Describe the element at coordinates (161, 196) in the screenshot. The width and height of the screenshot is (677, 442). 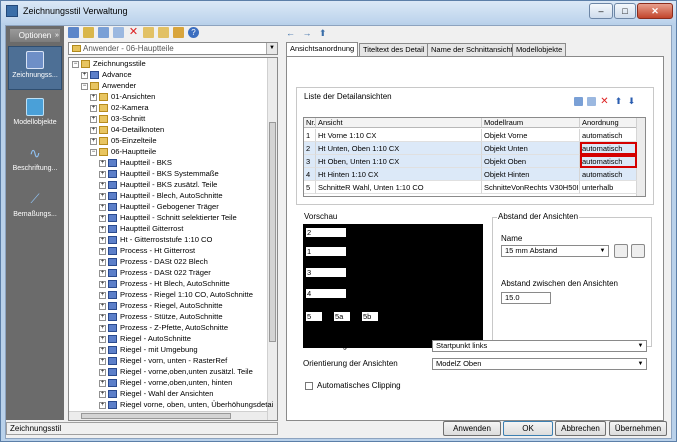
I see `tree-item: + Hauptteil - Blech, AutoSchnitte` at that location.